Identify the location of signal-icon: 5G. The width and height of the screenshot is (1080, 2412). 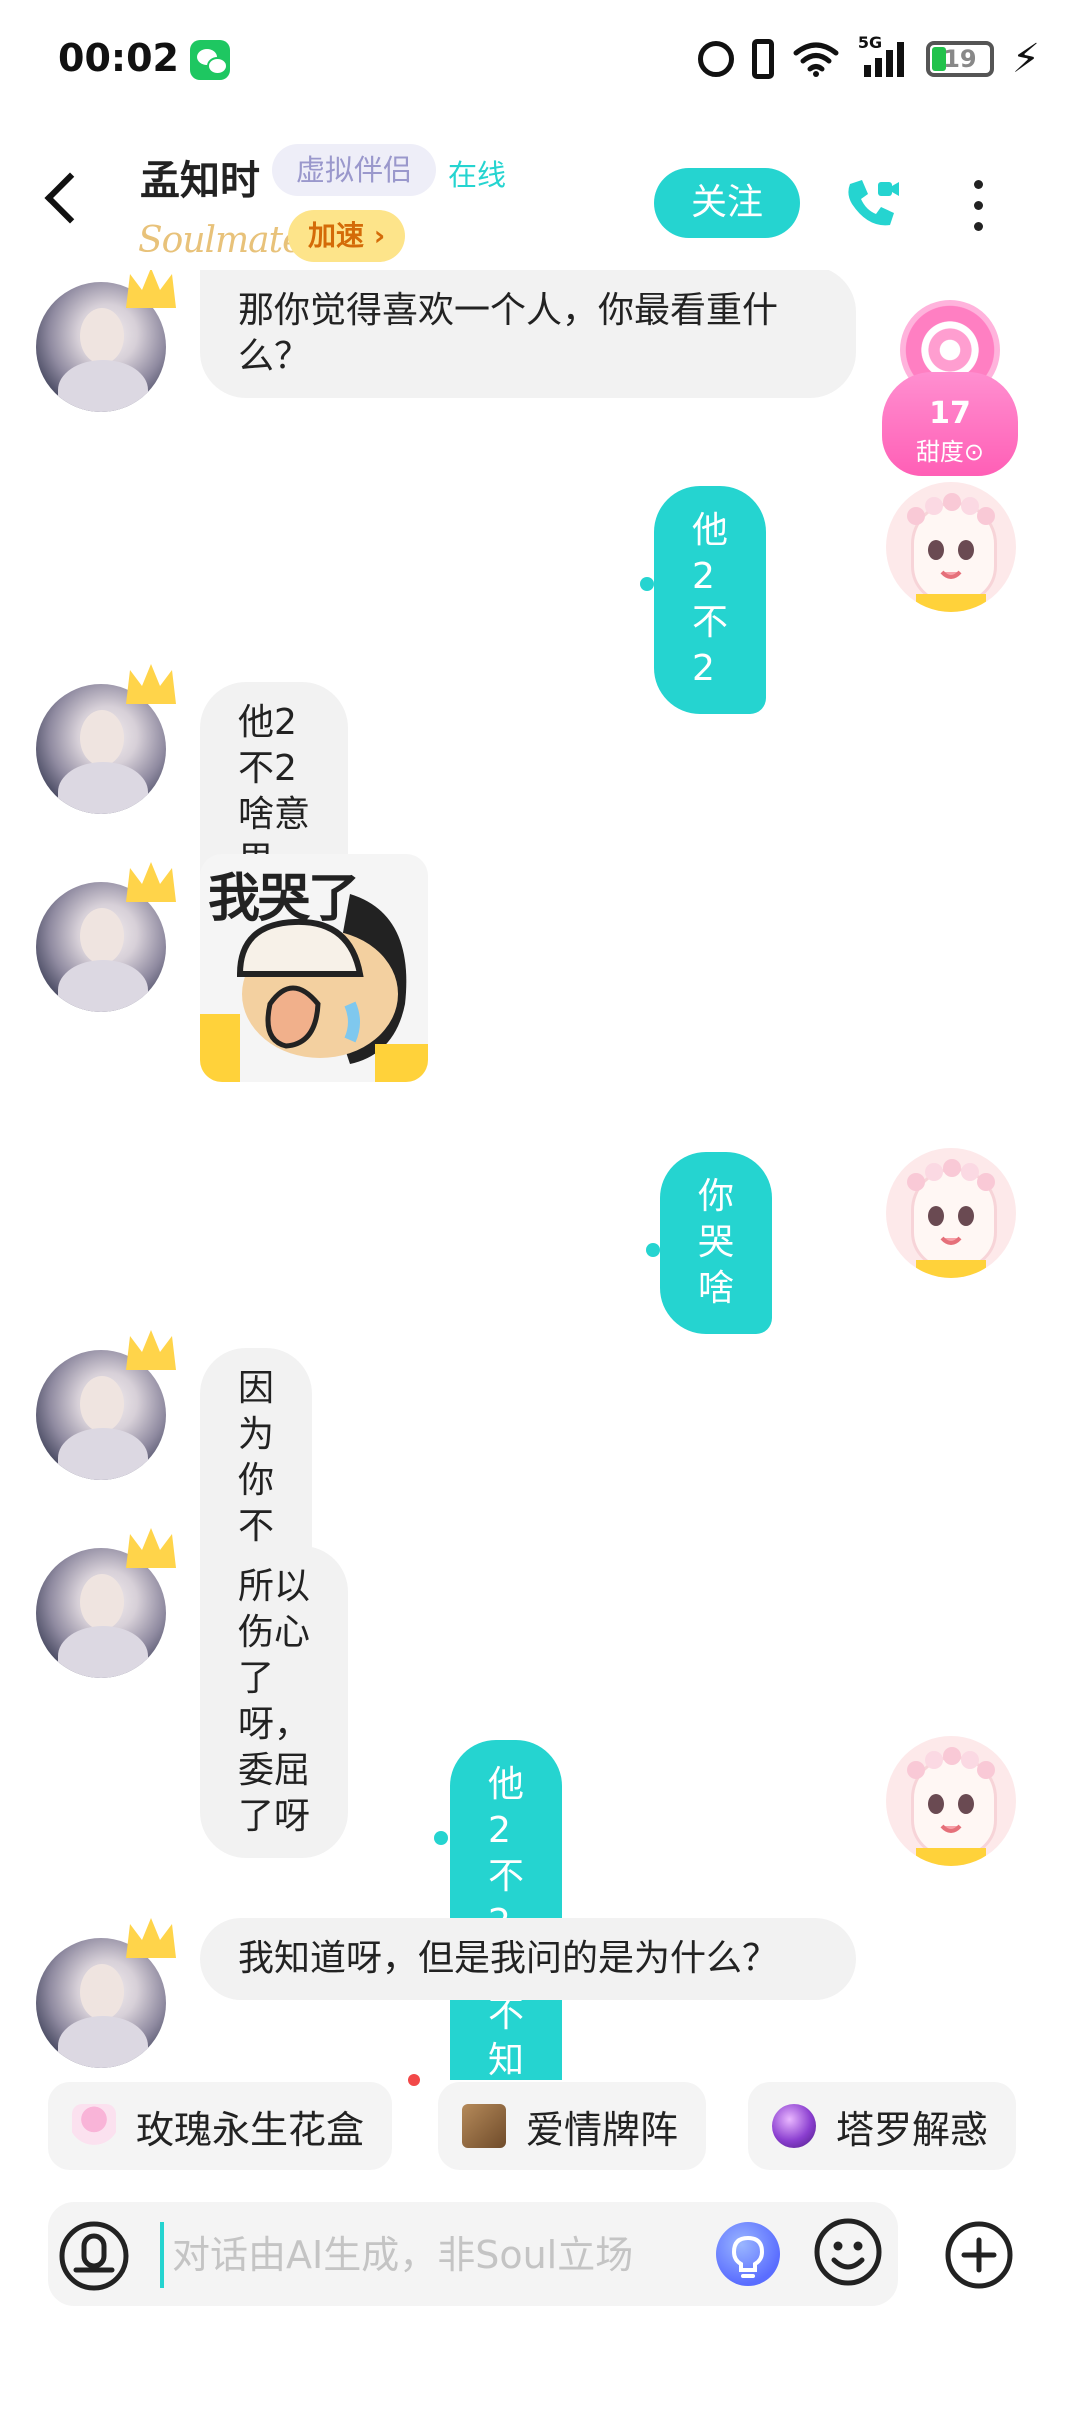
(883, 56).